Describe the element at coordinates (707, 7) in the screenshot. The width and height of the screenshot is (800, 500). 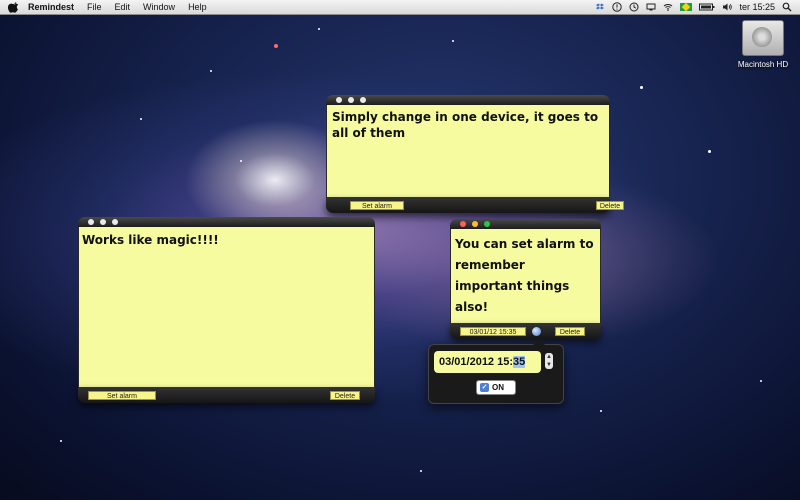
I see `battery-icon` at that location.